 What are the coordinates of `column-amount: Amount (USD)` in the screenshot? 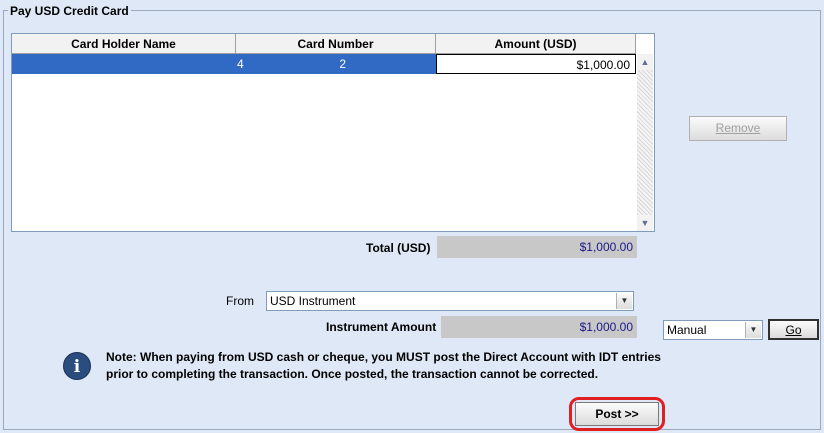 It's located at (536, 44).